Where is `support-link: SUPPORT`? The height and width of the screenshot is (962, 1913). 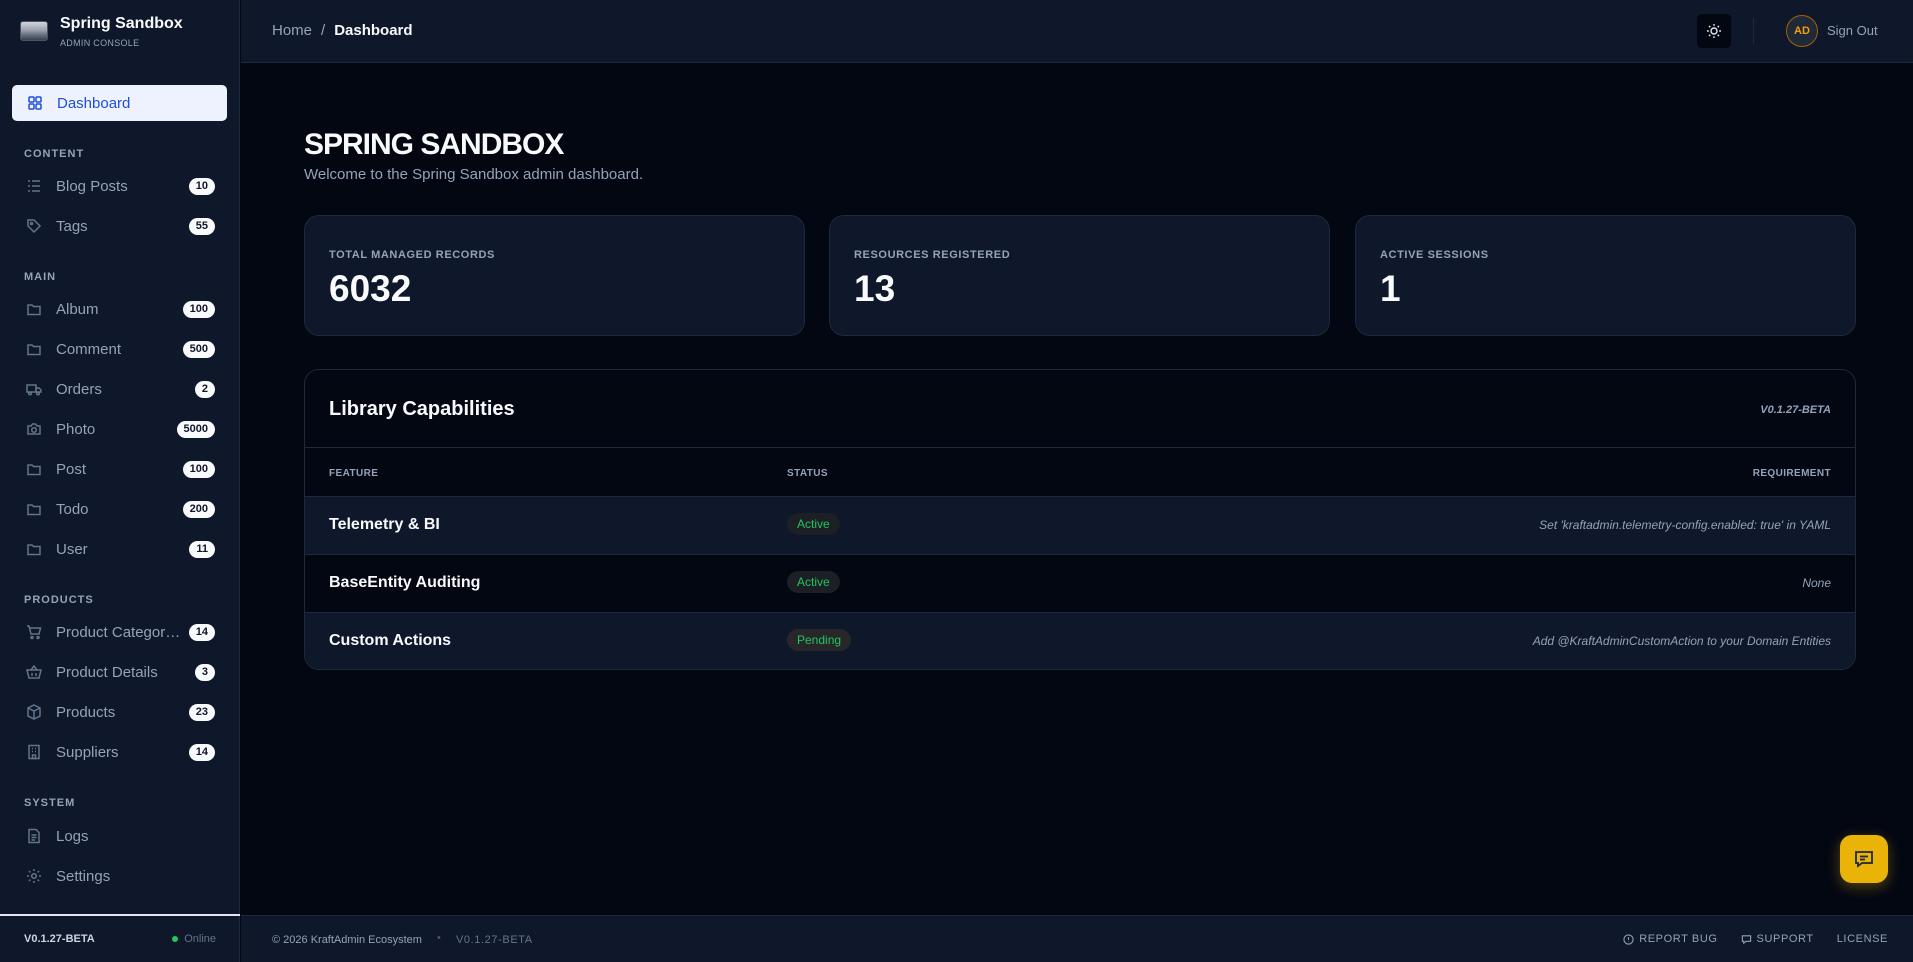 support-link: SUPPORT is located at coordinates (1777, 939).